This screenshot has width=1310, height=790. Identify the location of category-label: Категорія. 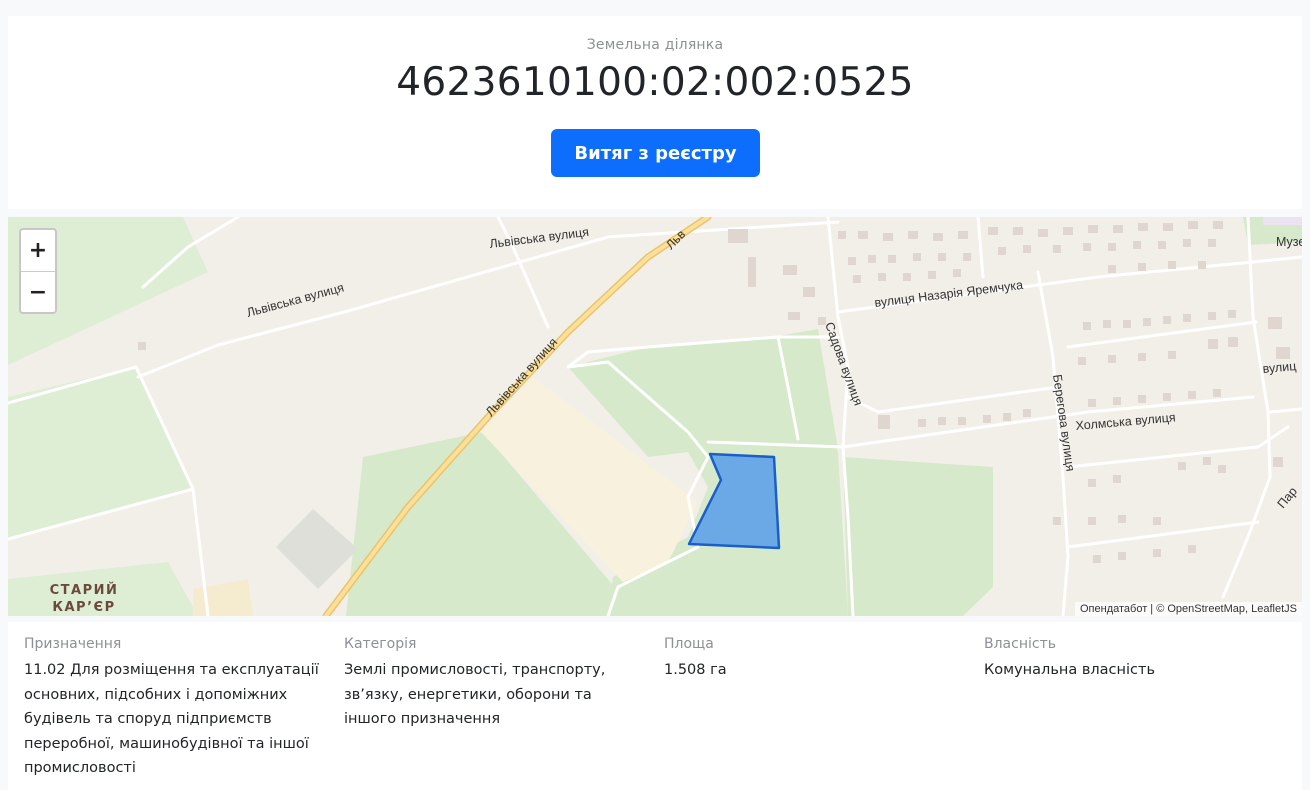
(380, 644).